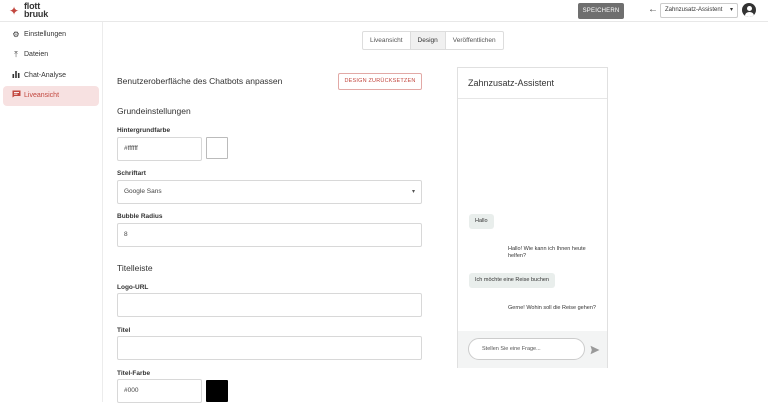 The height and width of the screenshot is (403, 768). Describe the element at coordinates (140, 216) in the screenshot. I see `bubble-radius-label: Bubble Radius` at that location.